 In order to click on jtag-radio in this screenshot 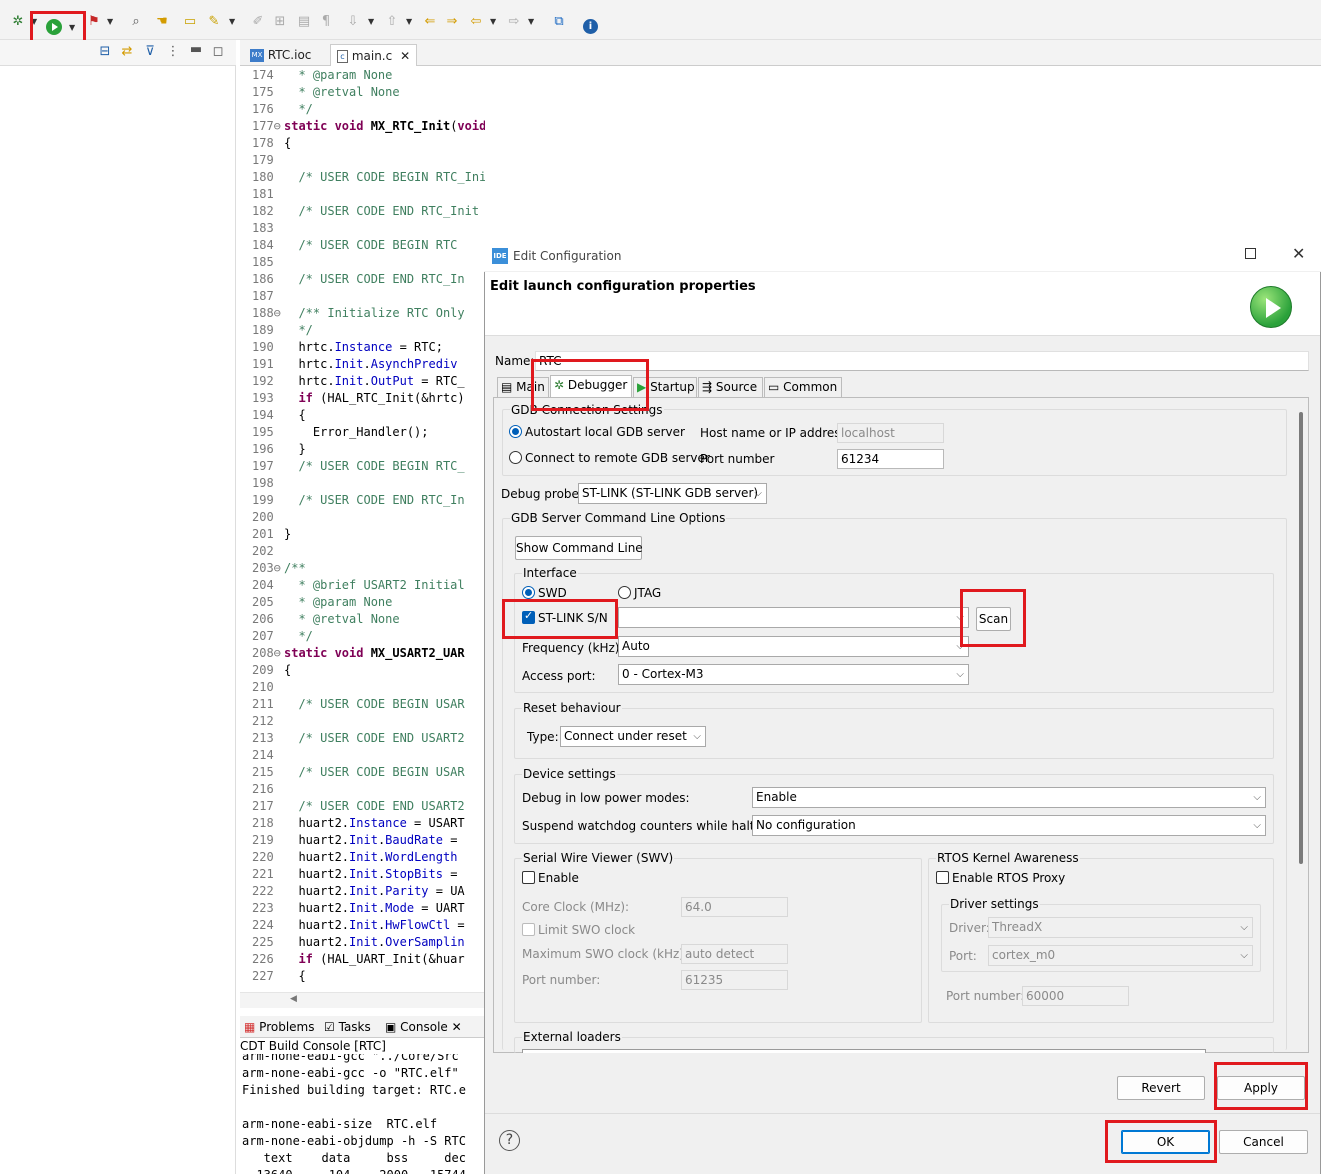, I will do `click(624, 592)`.